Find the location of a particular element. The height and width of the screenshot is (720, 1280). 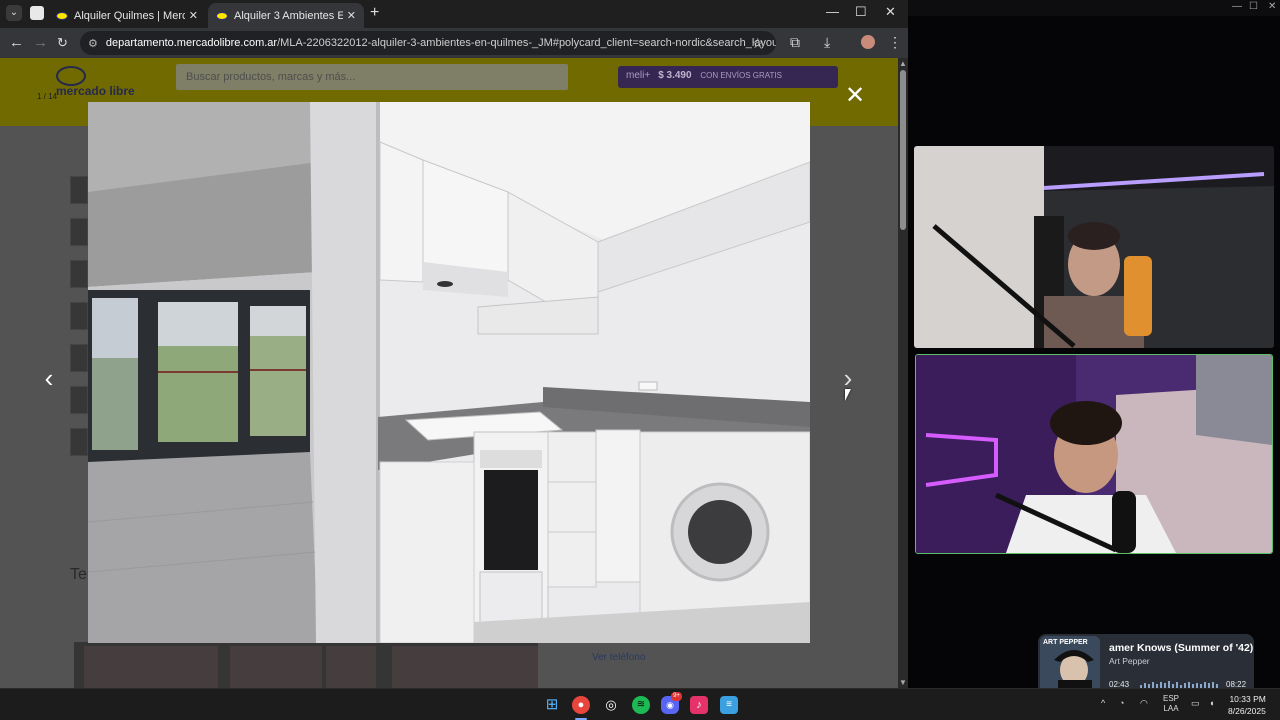

system-clock: 10:33 PM 8/26/2025 is located at coordinates (1247, 705).